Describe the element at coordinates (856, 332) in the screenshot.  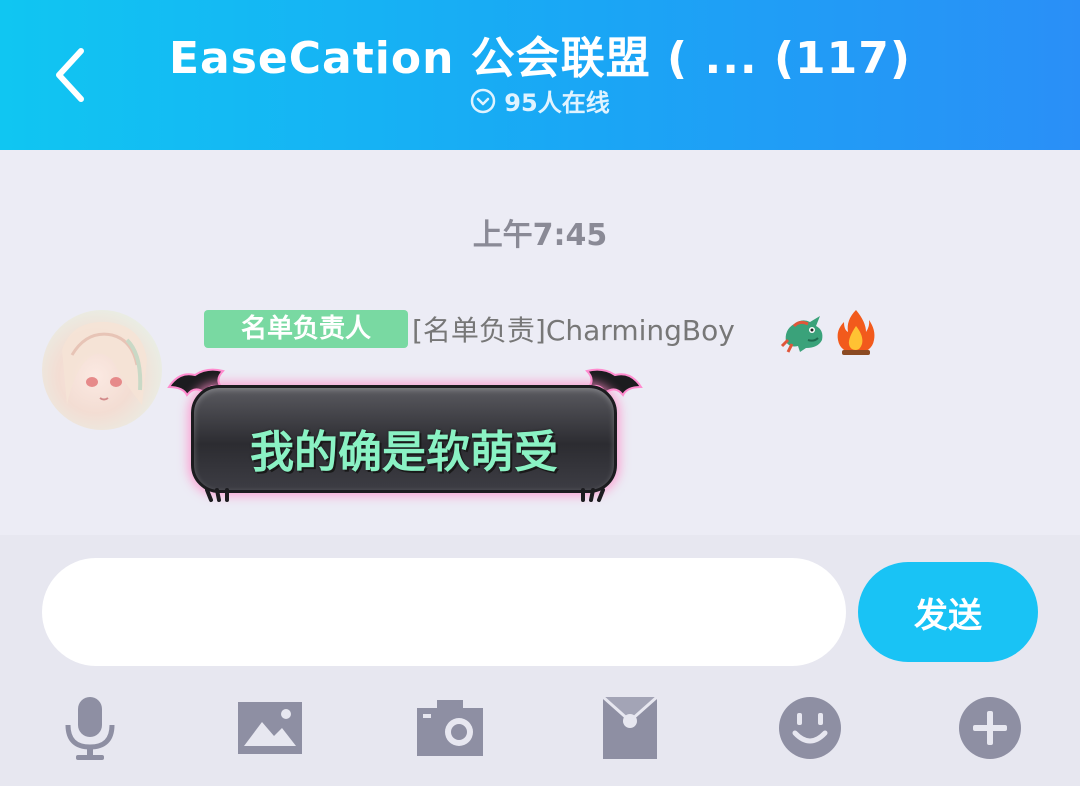
I see `fire-emoji-icon` at that location.